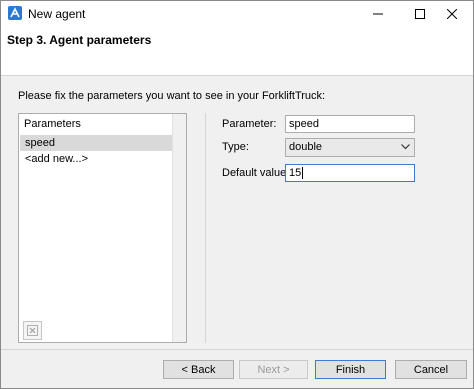 The width and height of the screenshot is (474, 389). I want to click on panel-divider, so click(205, 228).